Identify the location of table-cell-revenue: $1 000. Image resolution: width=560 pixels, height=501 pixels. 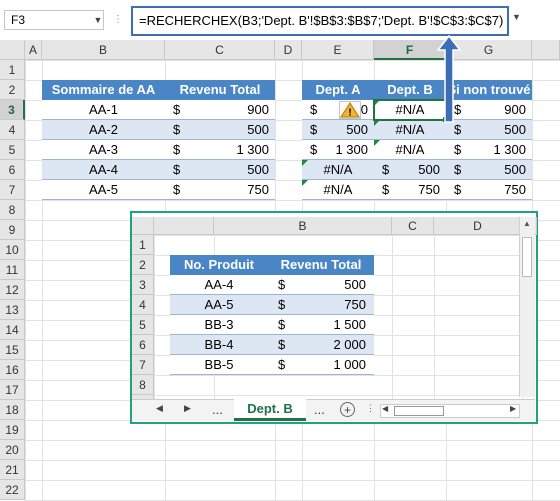
(321, 365).